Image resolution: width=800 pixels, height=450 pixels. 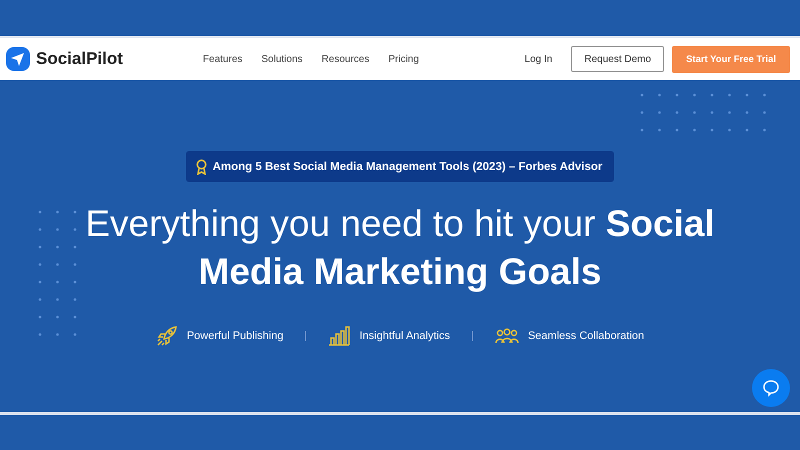 I want to click on award-text: Among 5 Best Social Media Management Tools (2023) – Forbes Advisor, so click(x=407, y=166).